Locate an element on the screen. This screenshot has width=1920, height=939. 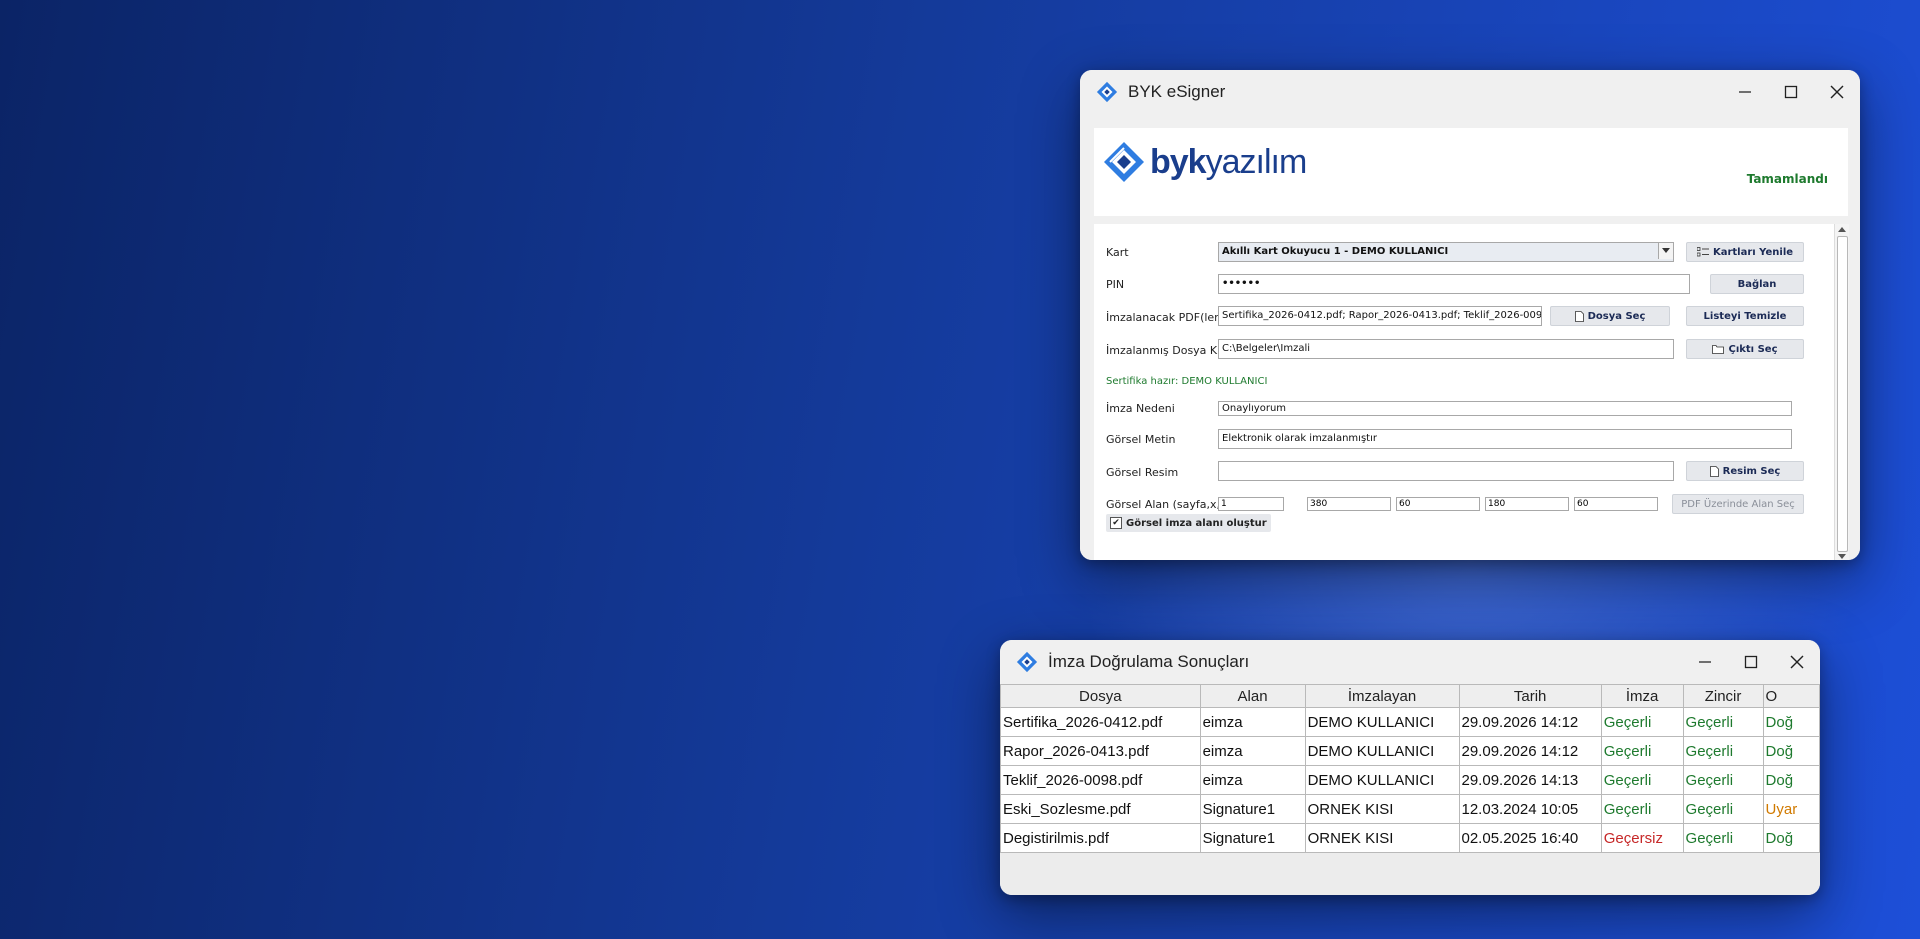
visual-image-input is located at coordinates (1446, 471).